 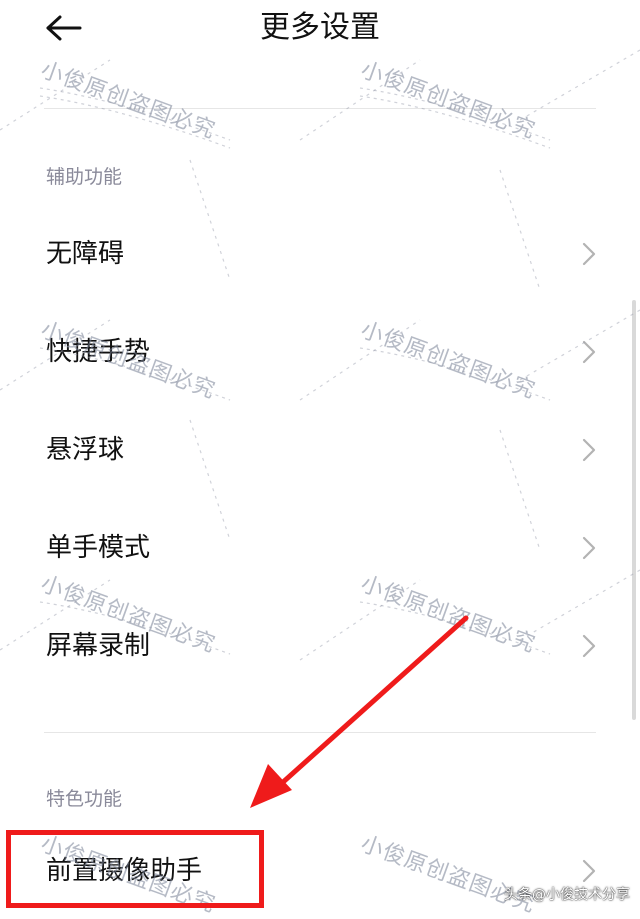 I want to click on scrollbar, so click(x=634, y=510).